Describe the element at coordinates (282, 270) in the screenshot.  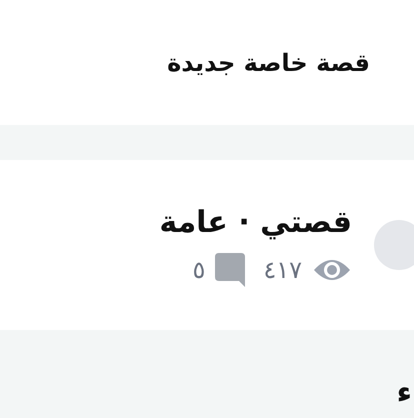
I see `view-count: ٤١٧` at that location.